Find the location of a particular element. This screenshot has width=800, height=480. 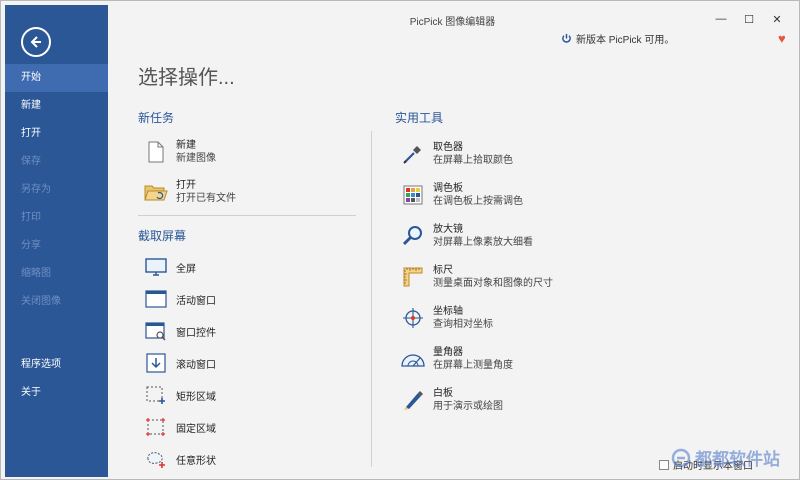

sidebar-item-share: 分享 is located at coordinates (31, 245).